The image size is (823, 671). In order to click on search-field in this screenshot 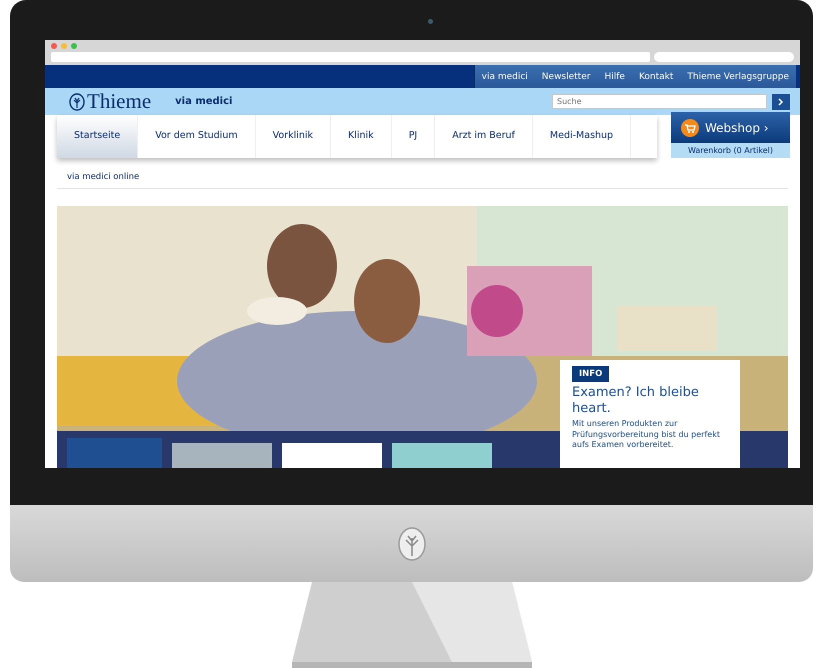, I will do `click(724, 57)`.